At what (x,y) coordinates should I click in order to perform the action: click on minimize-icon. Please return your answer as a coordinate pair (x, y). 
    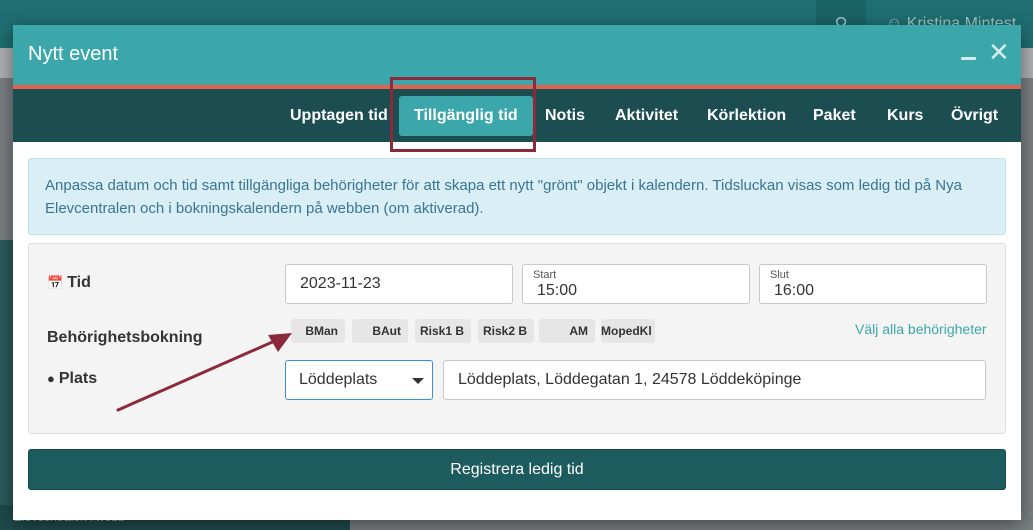
    Looking at the image, I should click on (968, 58).